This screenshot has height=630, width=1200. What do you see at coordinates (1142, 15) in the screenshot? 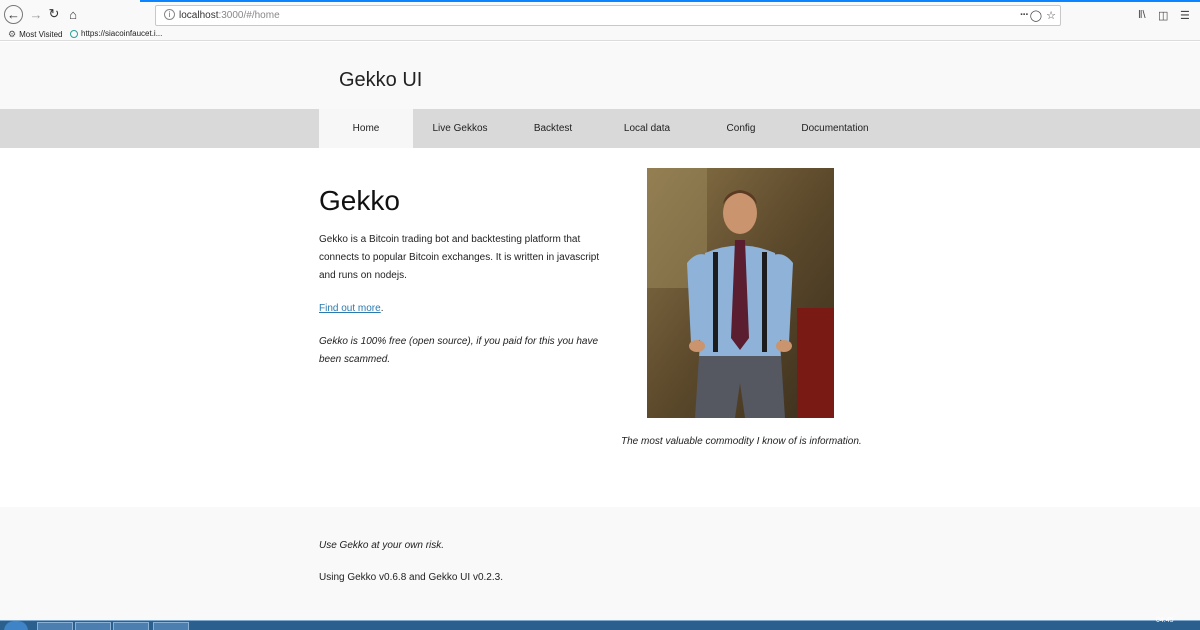
I see `library-icon: ‖\` at bounding box center [1142, 15].